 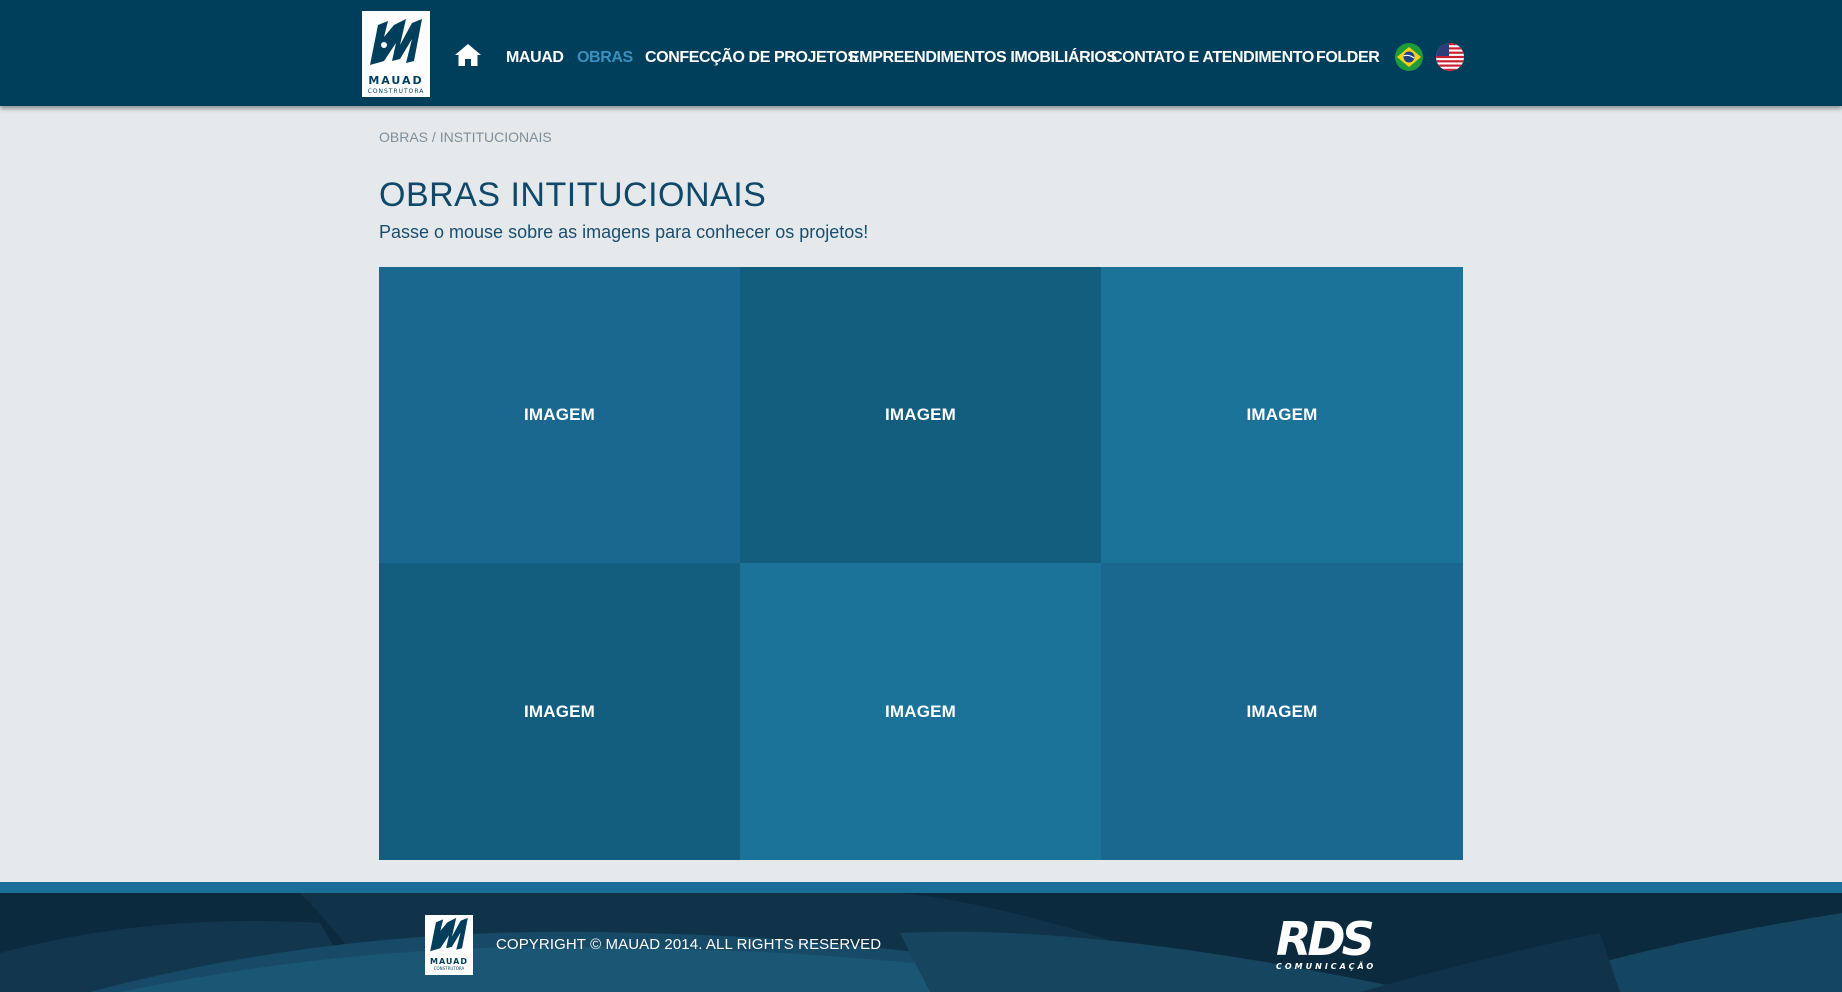 What do you see at coordinates (573, 195) in the screenshot?
I see `page-title: OBRAS INTITUCIONAIS` at bounding box center [573, 195].